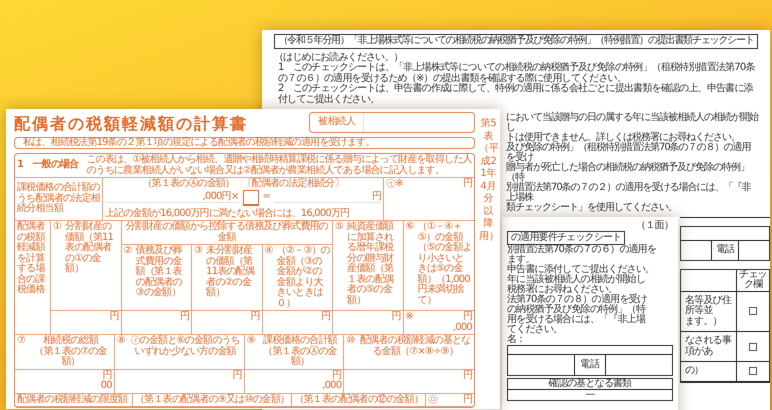 Image resolution: width=772 pixels, height=410 pixels. Describe the element at coordinates (293, 184) in the screenshot. I see `cell-text: 〔配偶者の法定相続分〕` at that location.